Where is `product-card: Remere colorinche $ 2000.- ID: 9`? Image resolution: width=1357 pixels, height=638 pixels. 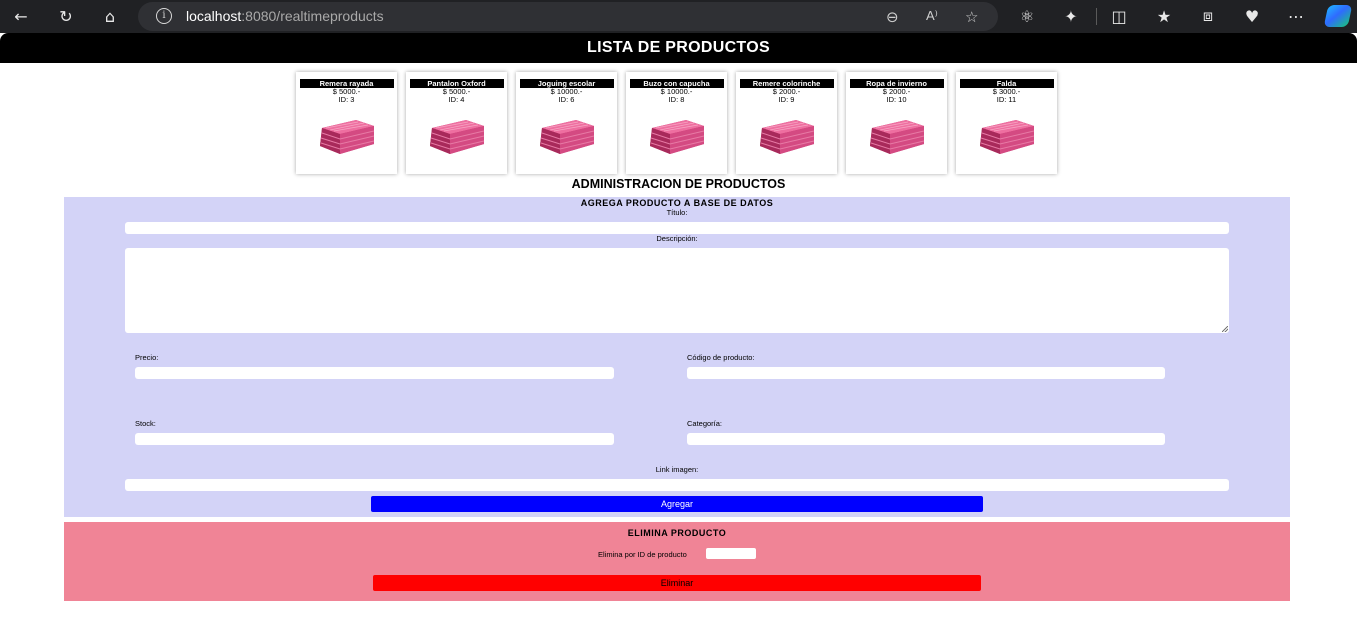
product-card: Remere colorinche $ 2000.- ID: 9 is located at coordinates (786, 123).